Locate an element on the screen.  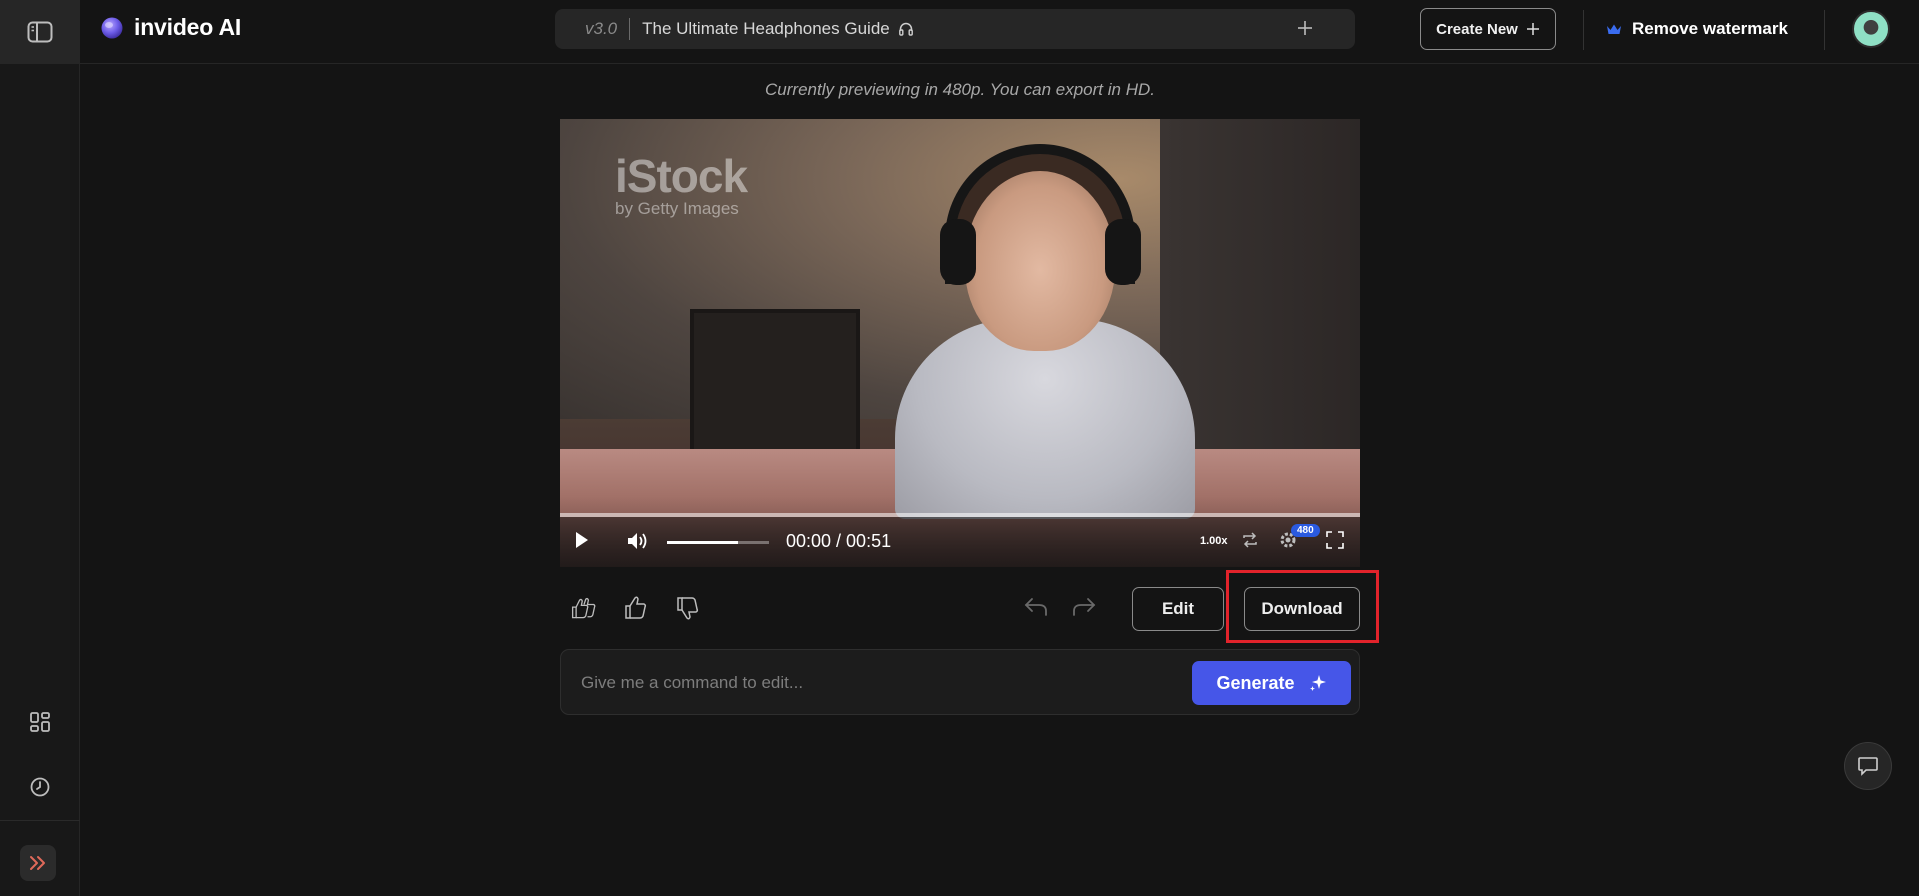
thumbs-up-icon is located at coordinates (636, 607).